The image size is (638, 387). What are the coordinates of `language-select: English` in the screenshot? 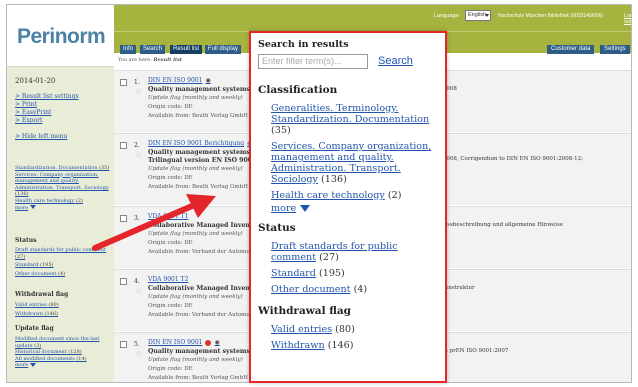 It's located at (478, 15).